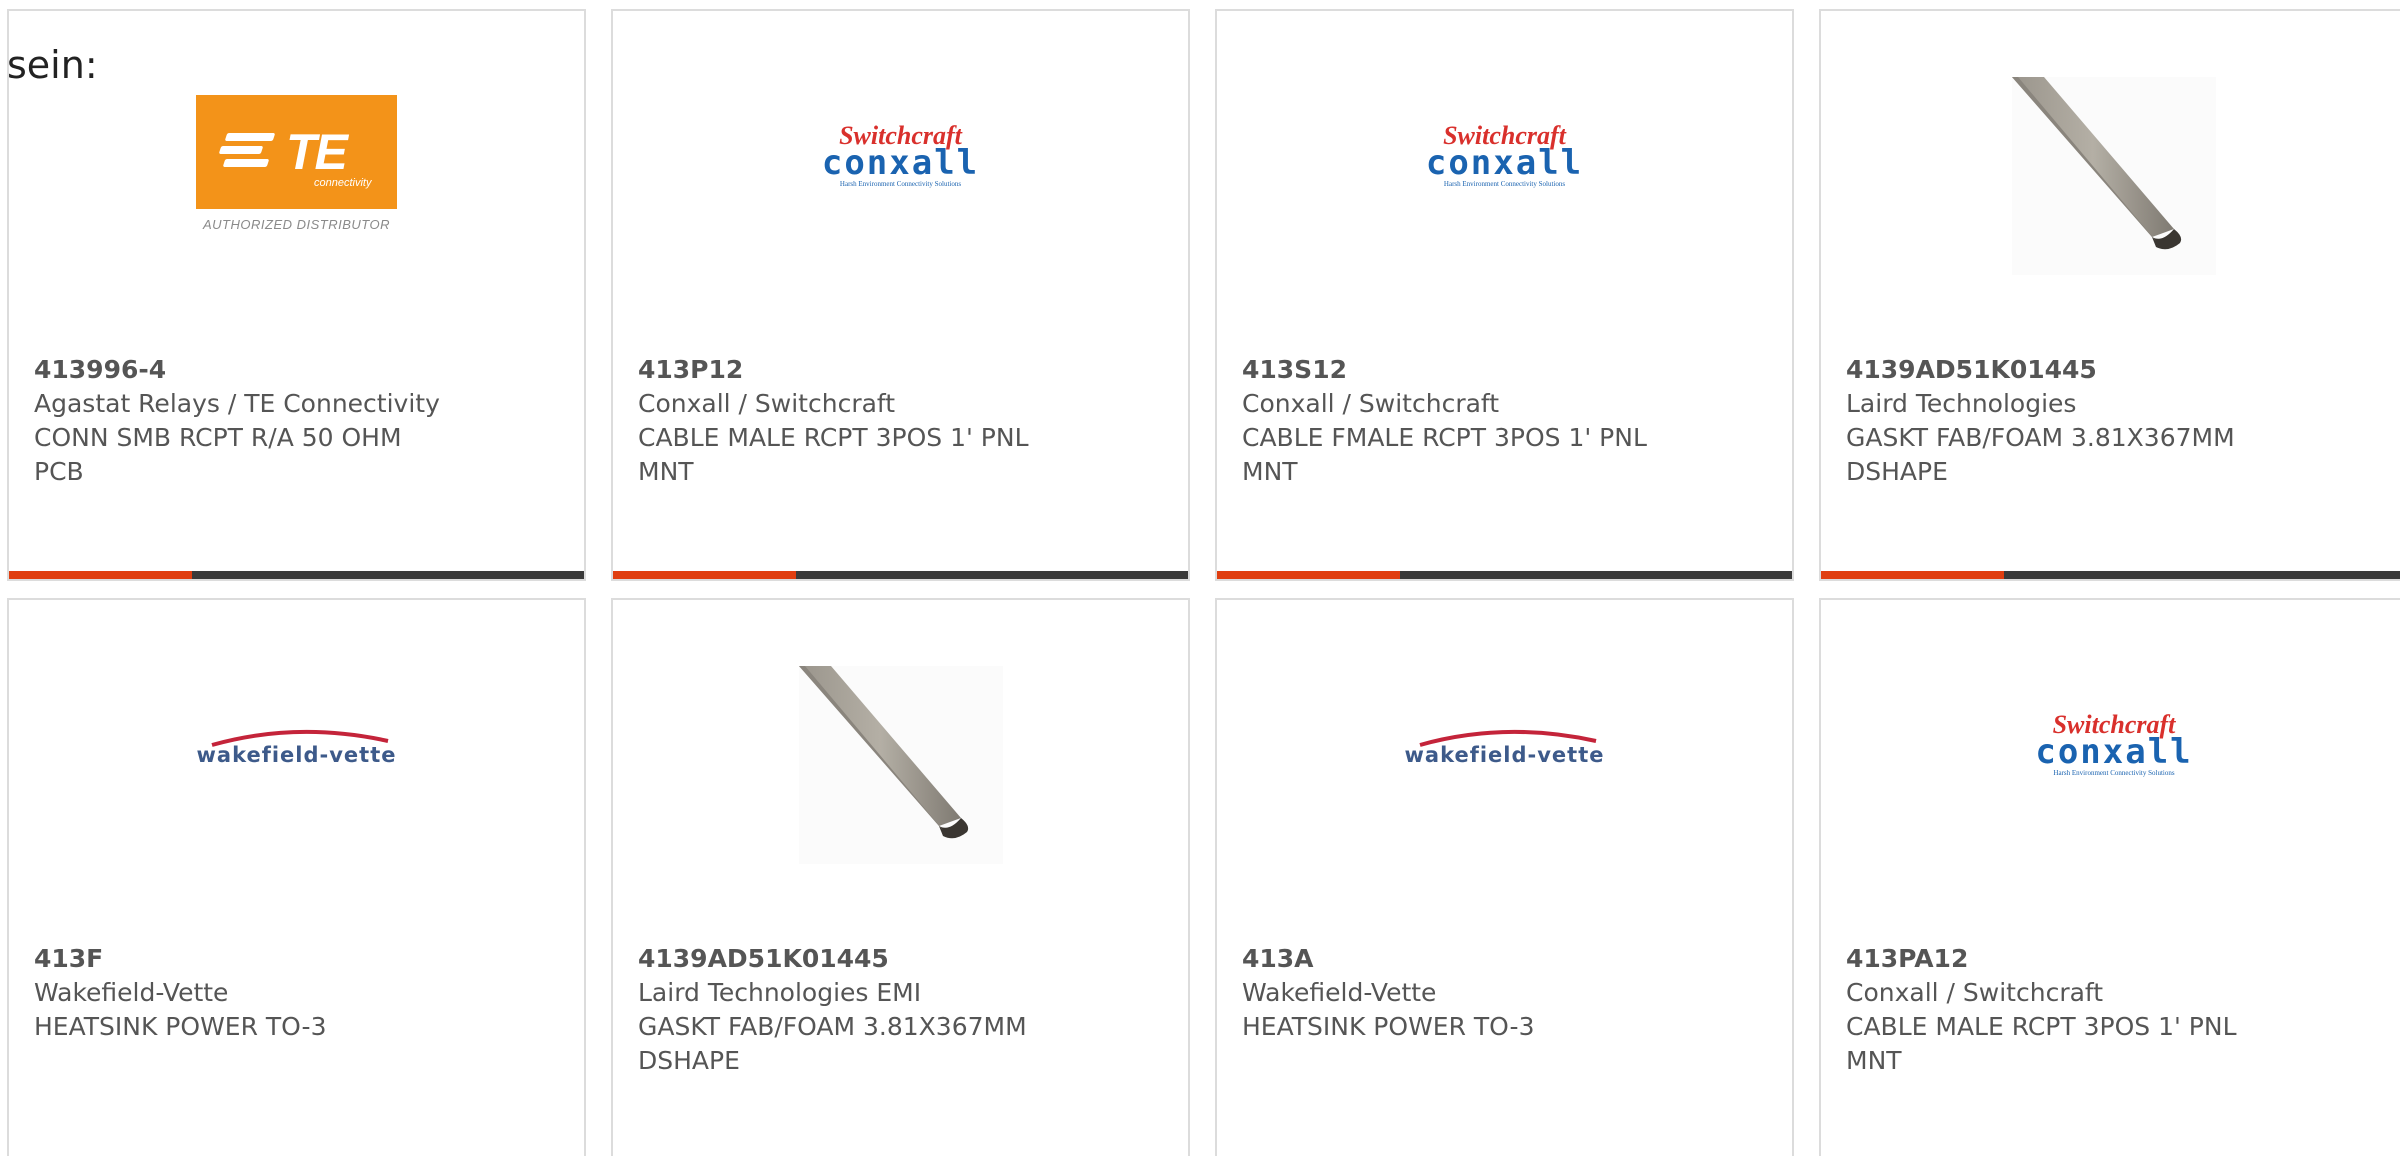 This screenshot has width=2400, height=1156. I want to click on te-connectivity-logo: TE connectivity AUTHORIZED DISTRIBUTOR, so click(296, 166).